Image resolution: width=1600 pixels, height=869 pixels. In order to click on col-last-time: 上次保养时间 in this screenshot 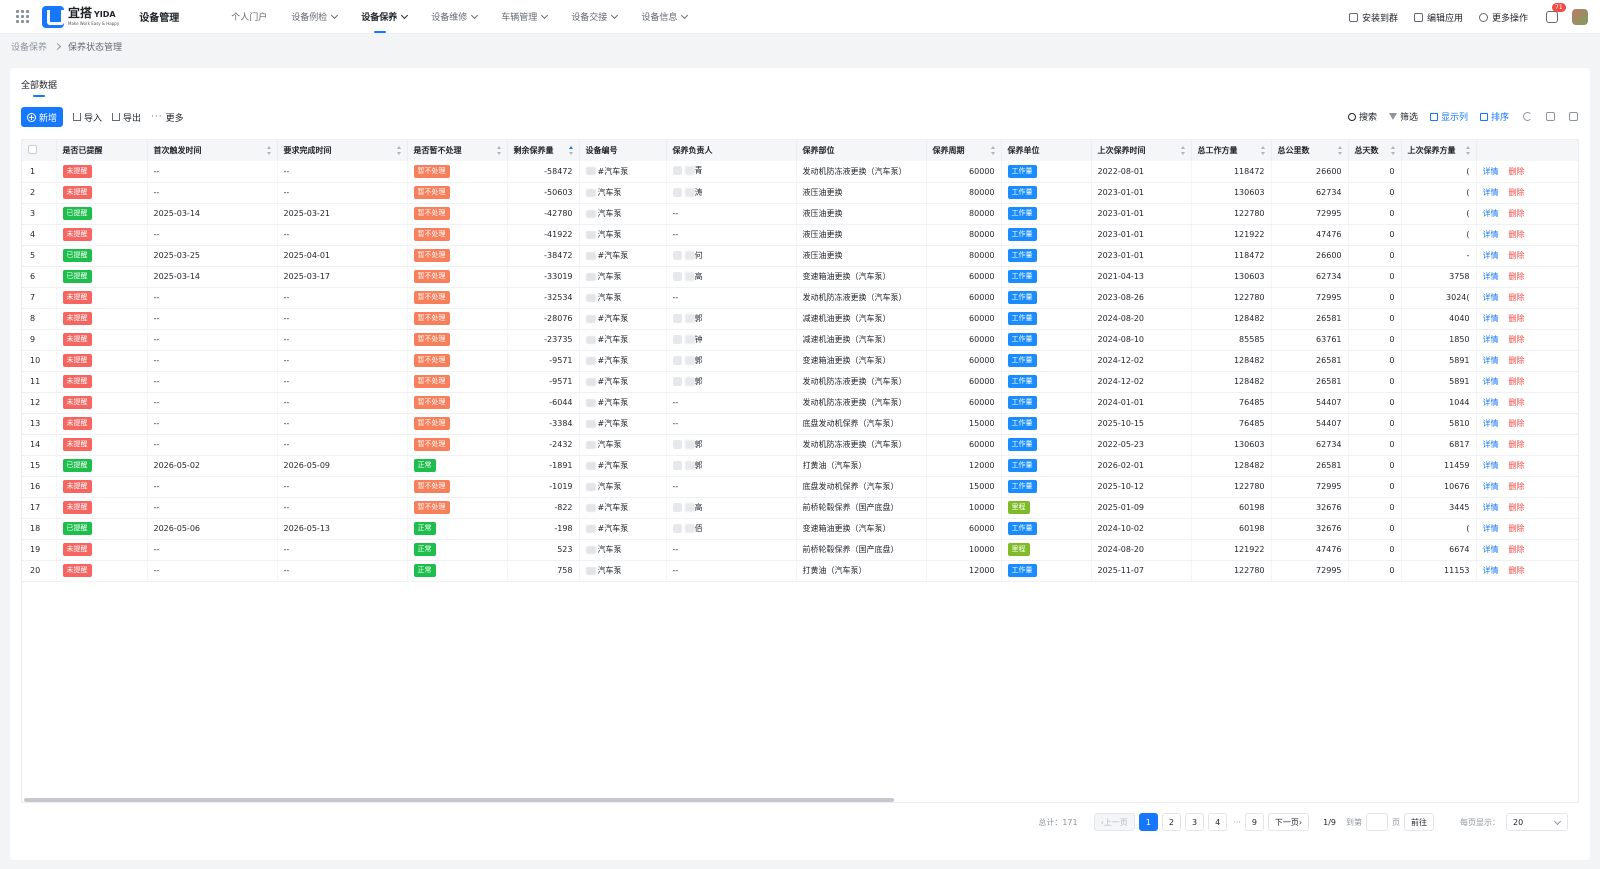, I will do `click(1141, 150)`.